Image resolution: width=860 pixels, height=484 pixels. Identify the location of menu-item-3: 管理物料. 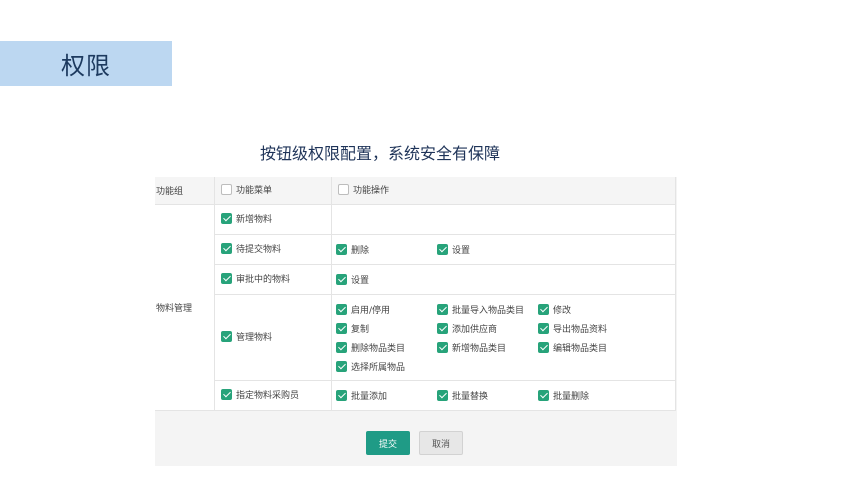
(246, 336).